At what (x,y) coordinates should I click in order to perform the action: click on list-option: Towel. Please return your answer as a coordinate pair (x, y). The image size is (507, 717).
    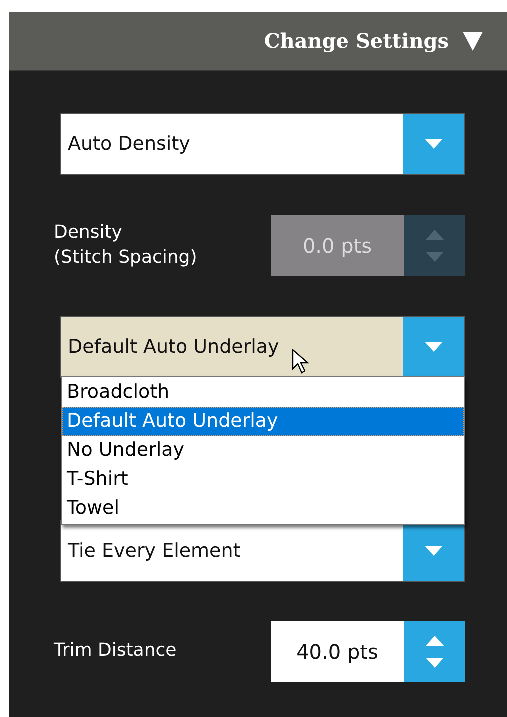
    Looking at the image, I should click on (263, 508).